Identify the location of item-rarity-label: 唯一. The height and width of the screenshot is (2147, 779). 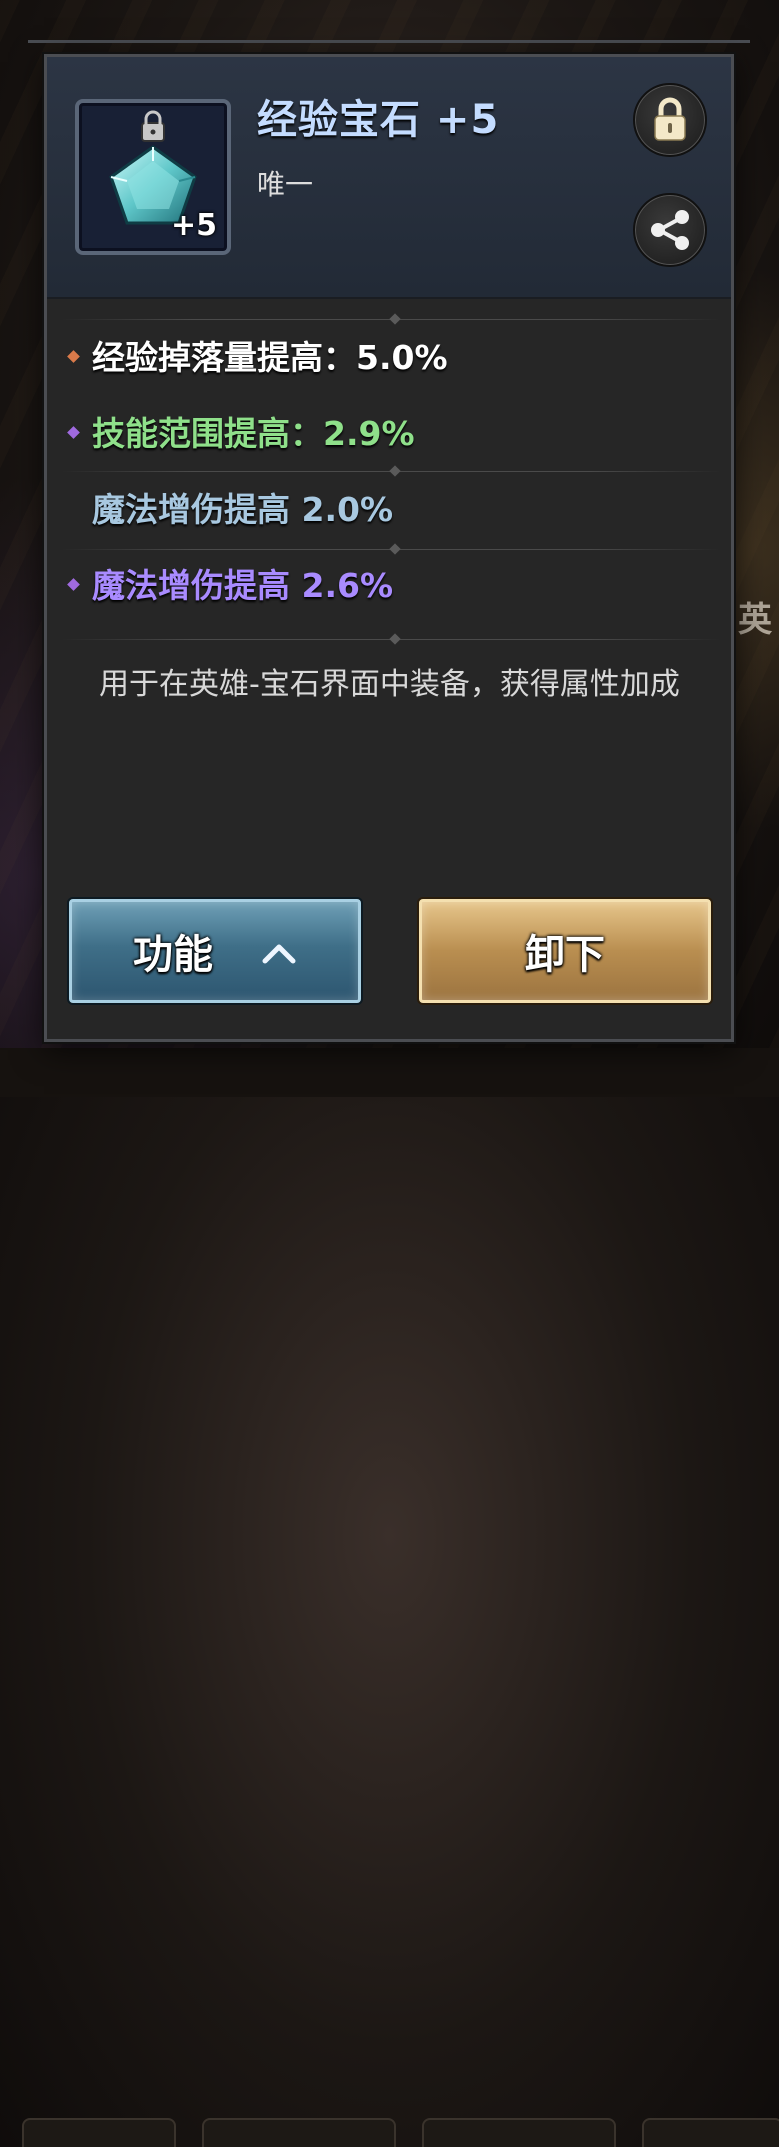
(285, 184).